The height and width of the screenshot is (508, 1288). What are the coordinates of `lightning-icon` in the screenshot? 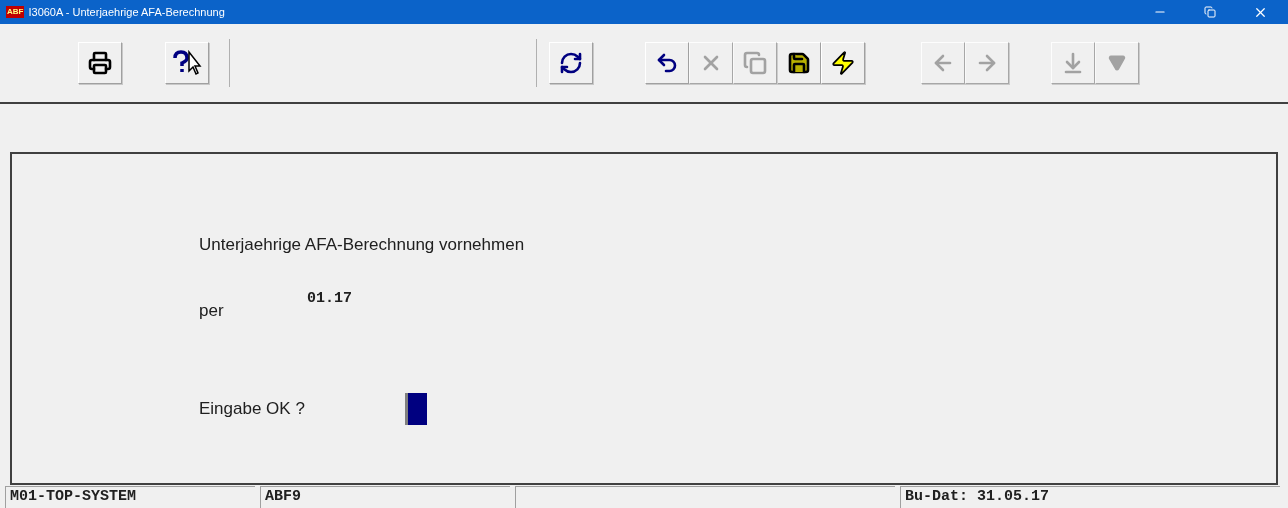 It's located at (843, 63).